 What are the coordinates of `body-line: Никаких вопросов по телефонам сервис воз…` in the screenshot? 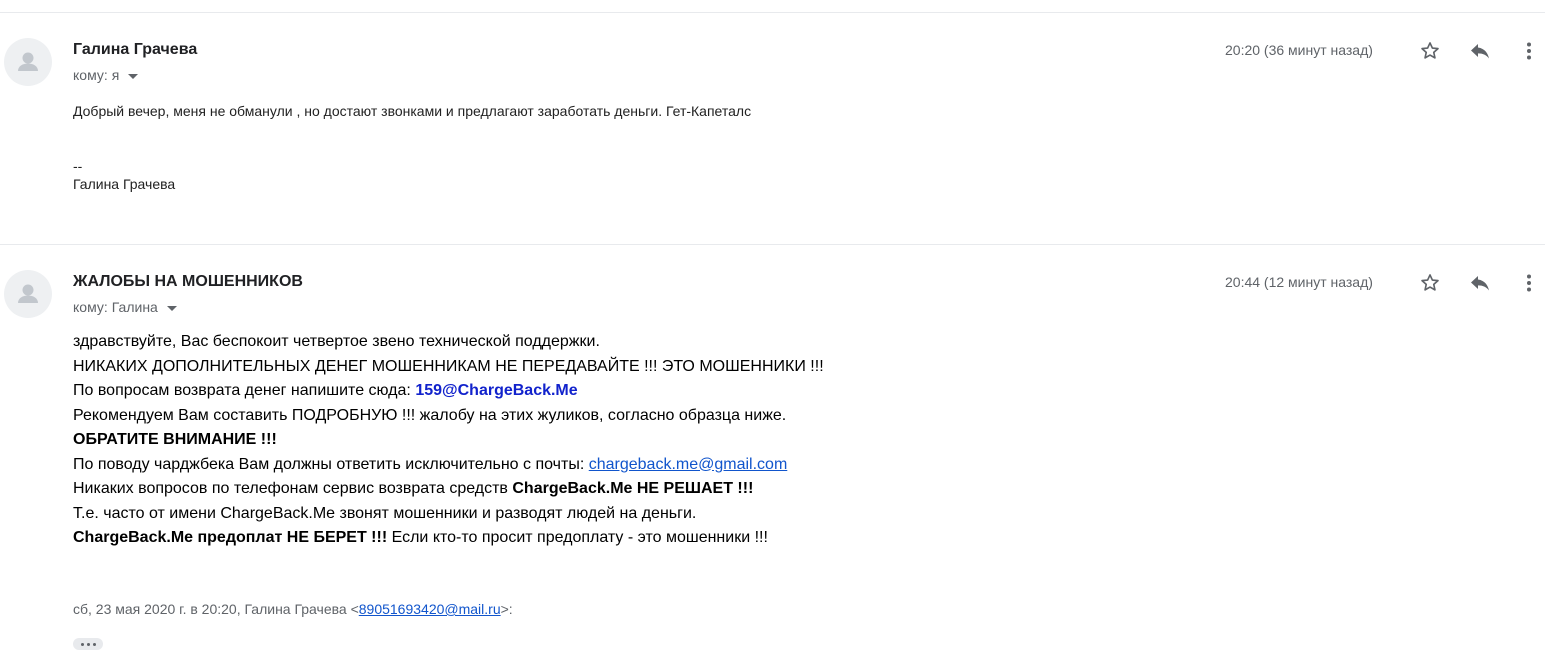 It's located at (448, 489).